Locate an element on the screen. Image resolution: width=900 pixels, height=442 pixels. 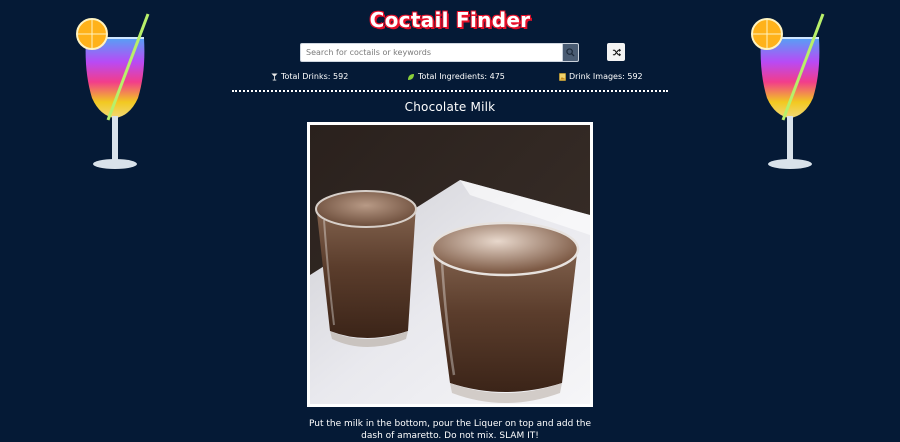
stat-label: Total Ingredients: 475 is located at coordinates (461, 76).